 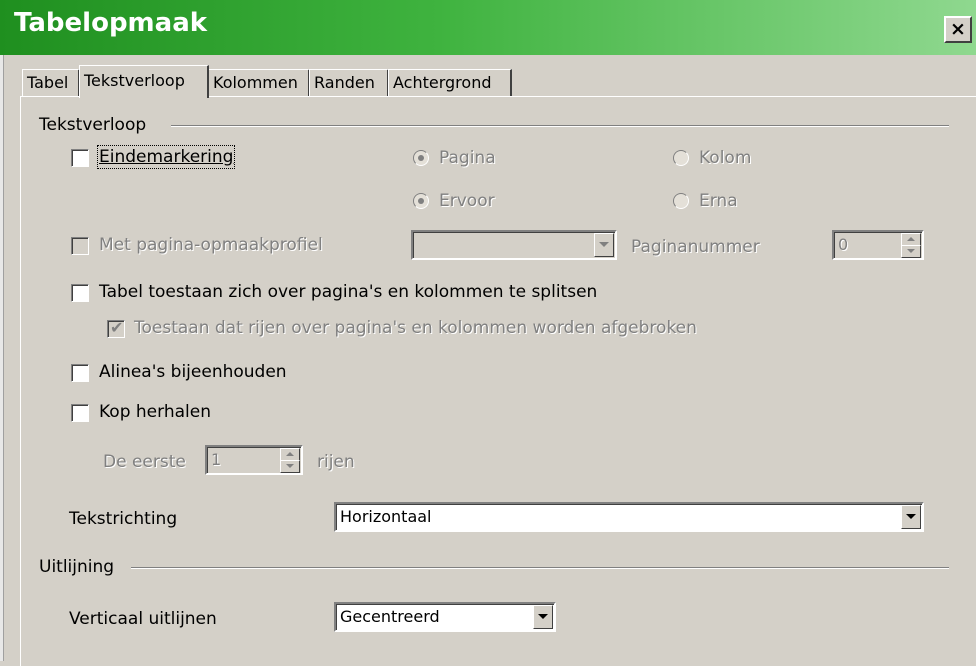 I want to click on window-border, so click(x=2, y=358).